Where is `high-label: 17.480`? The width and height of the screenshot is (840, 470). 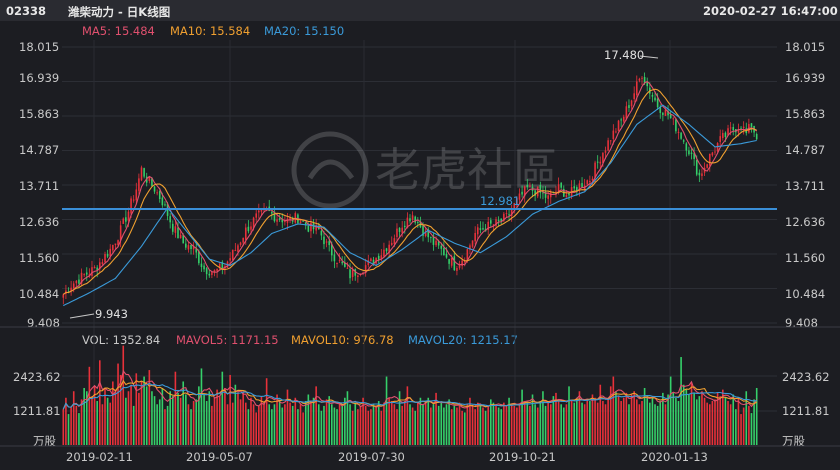 high-label: 17.480 is located at coordinates (624, 55).